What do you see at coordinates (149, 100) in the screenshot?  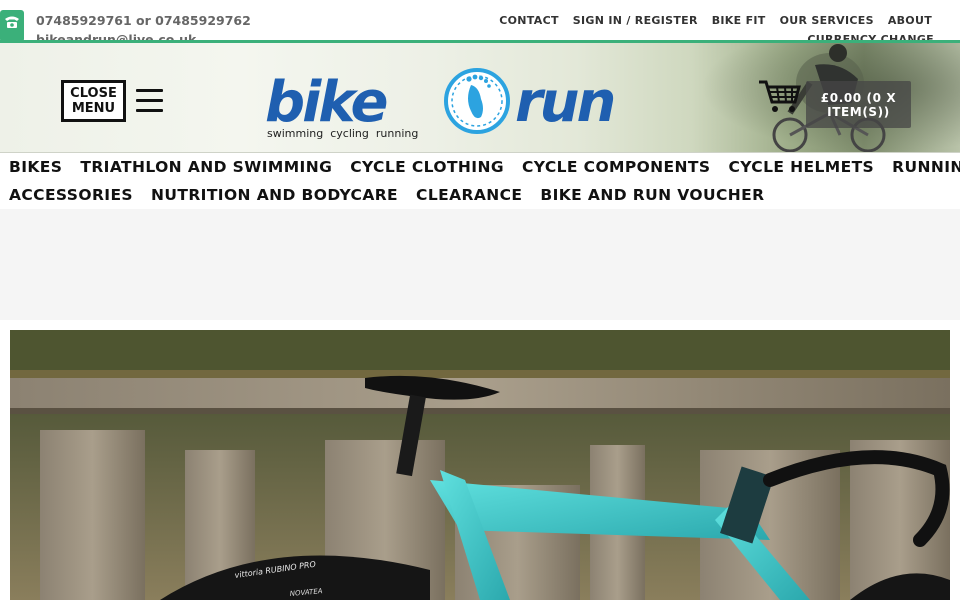 I see `hamburger-icon` at bounding box center [149, 100].